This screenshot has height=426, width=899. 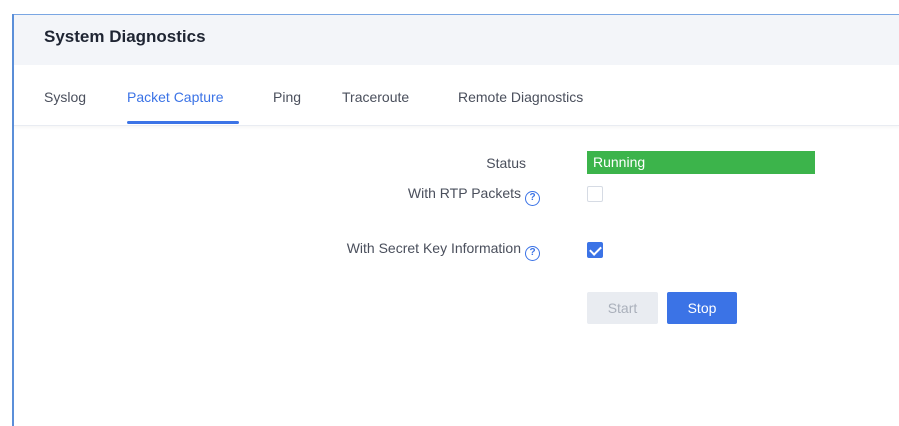 I want to click on tab-remote-diagnostics: Remote Diagnostics, so click(x=520, y=97).